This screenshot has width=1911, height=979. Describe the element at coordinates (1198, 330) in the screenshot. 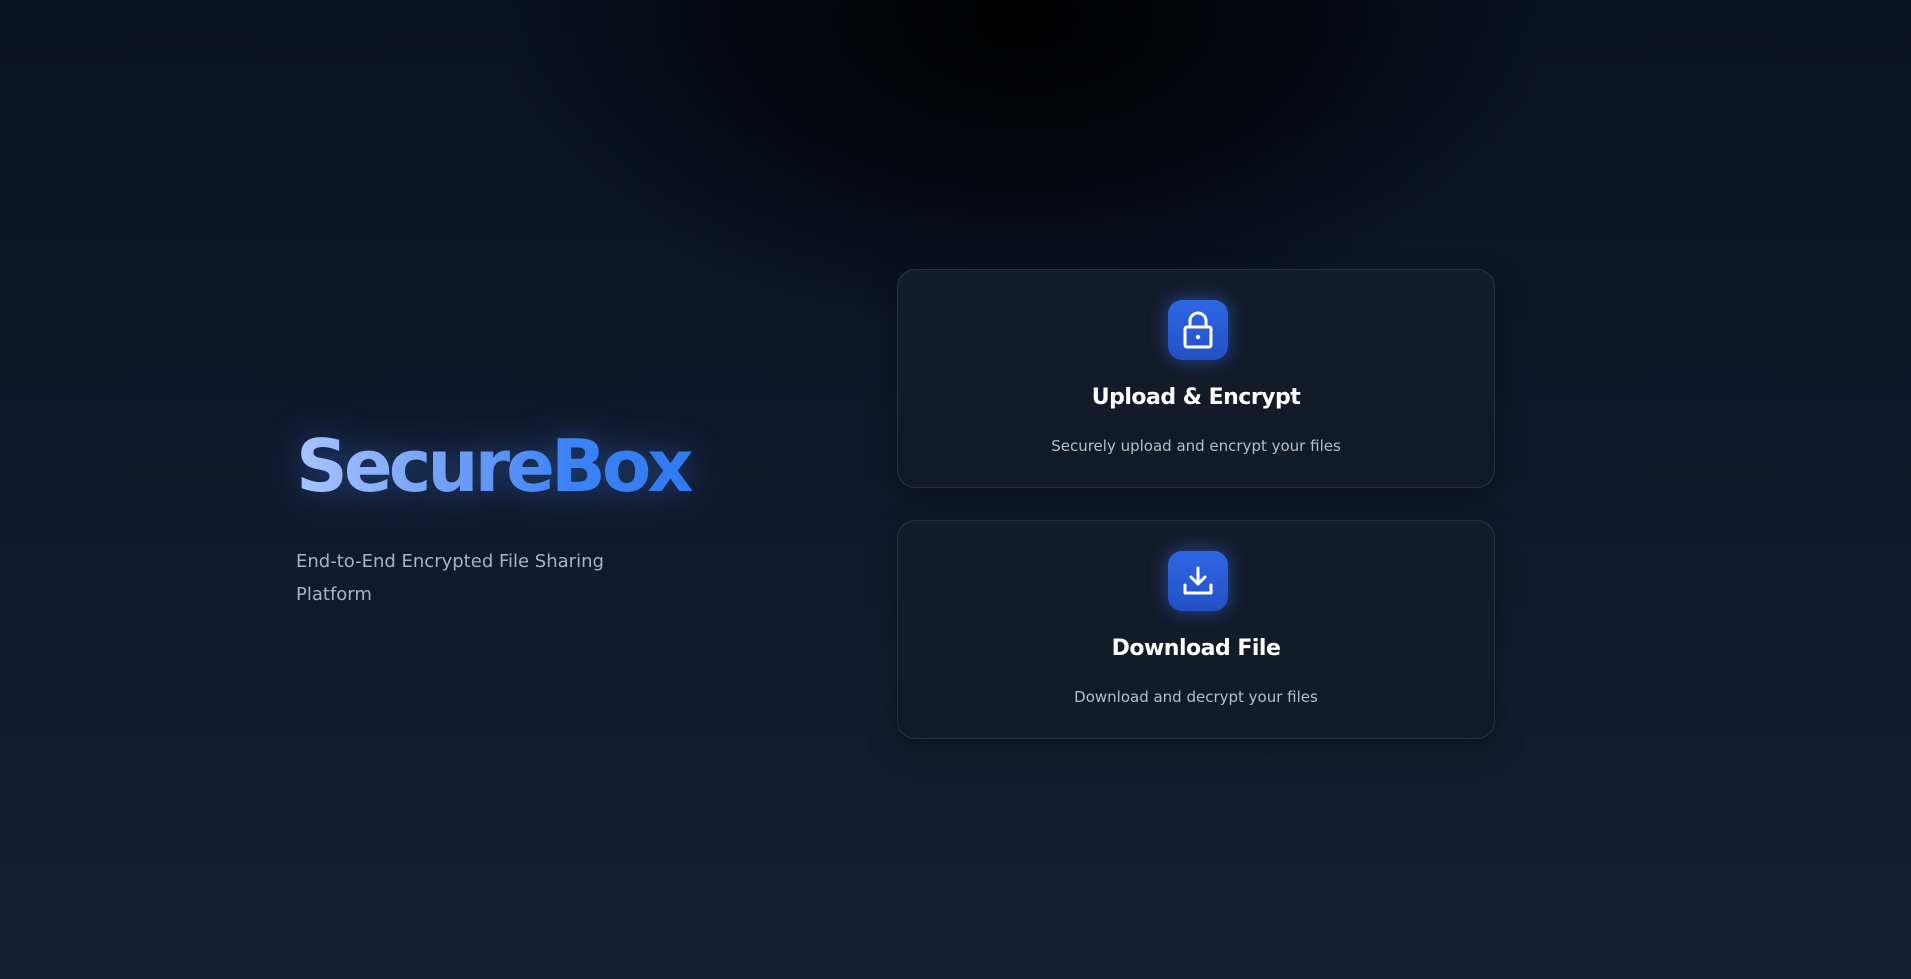

I see `lock-icon` at that location.